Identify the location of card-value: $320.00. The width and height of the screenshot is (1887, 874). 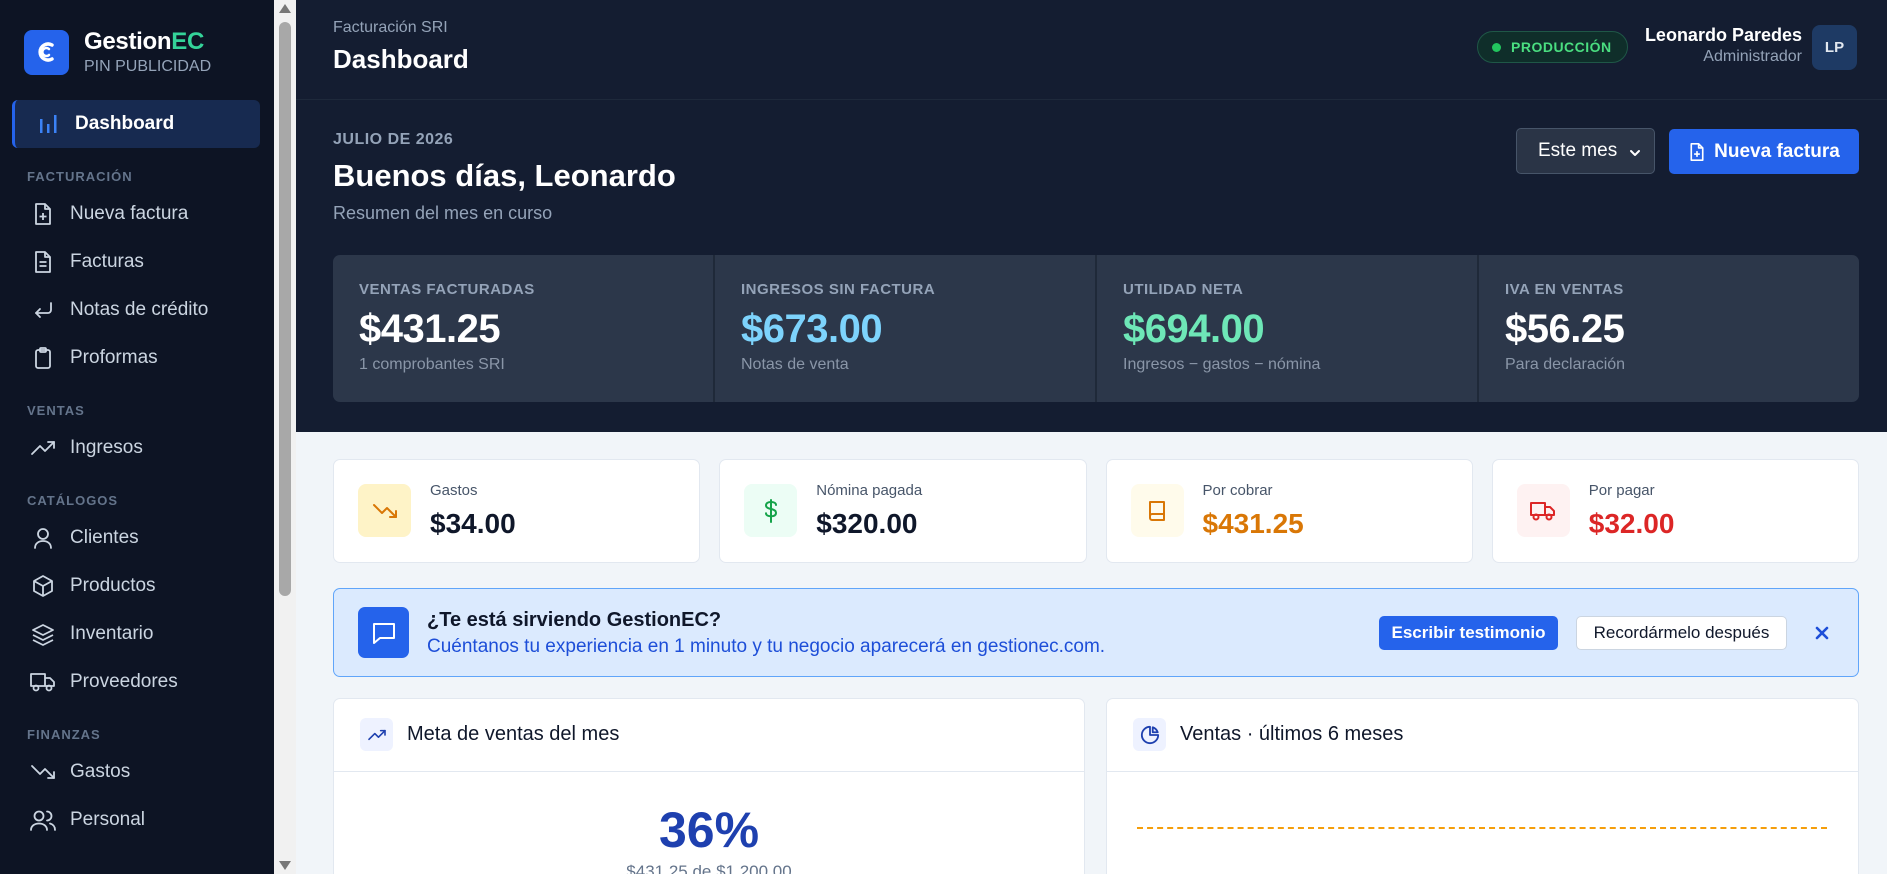
(867, 523).